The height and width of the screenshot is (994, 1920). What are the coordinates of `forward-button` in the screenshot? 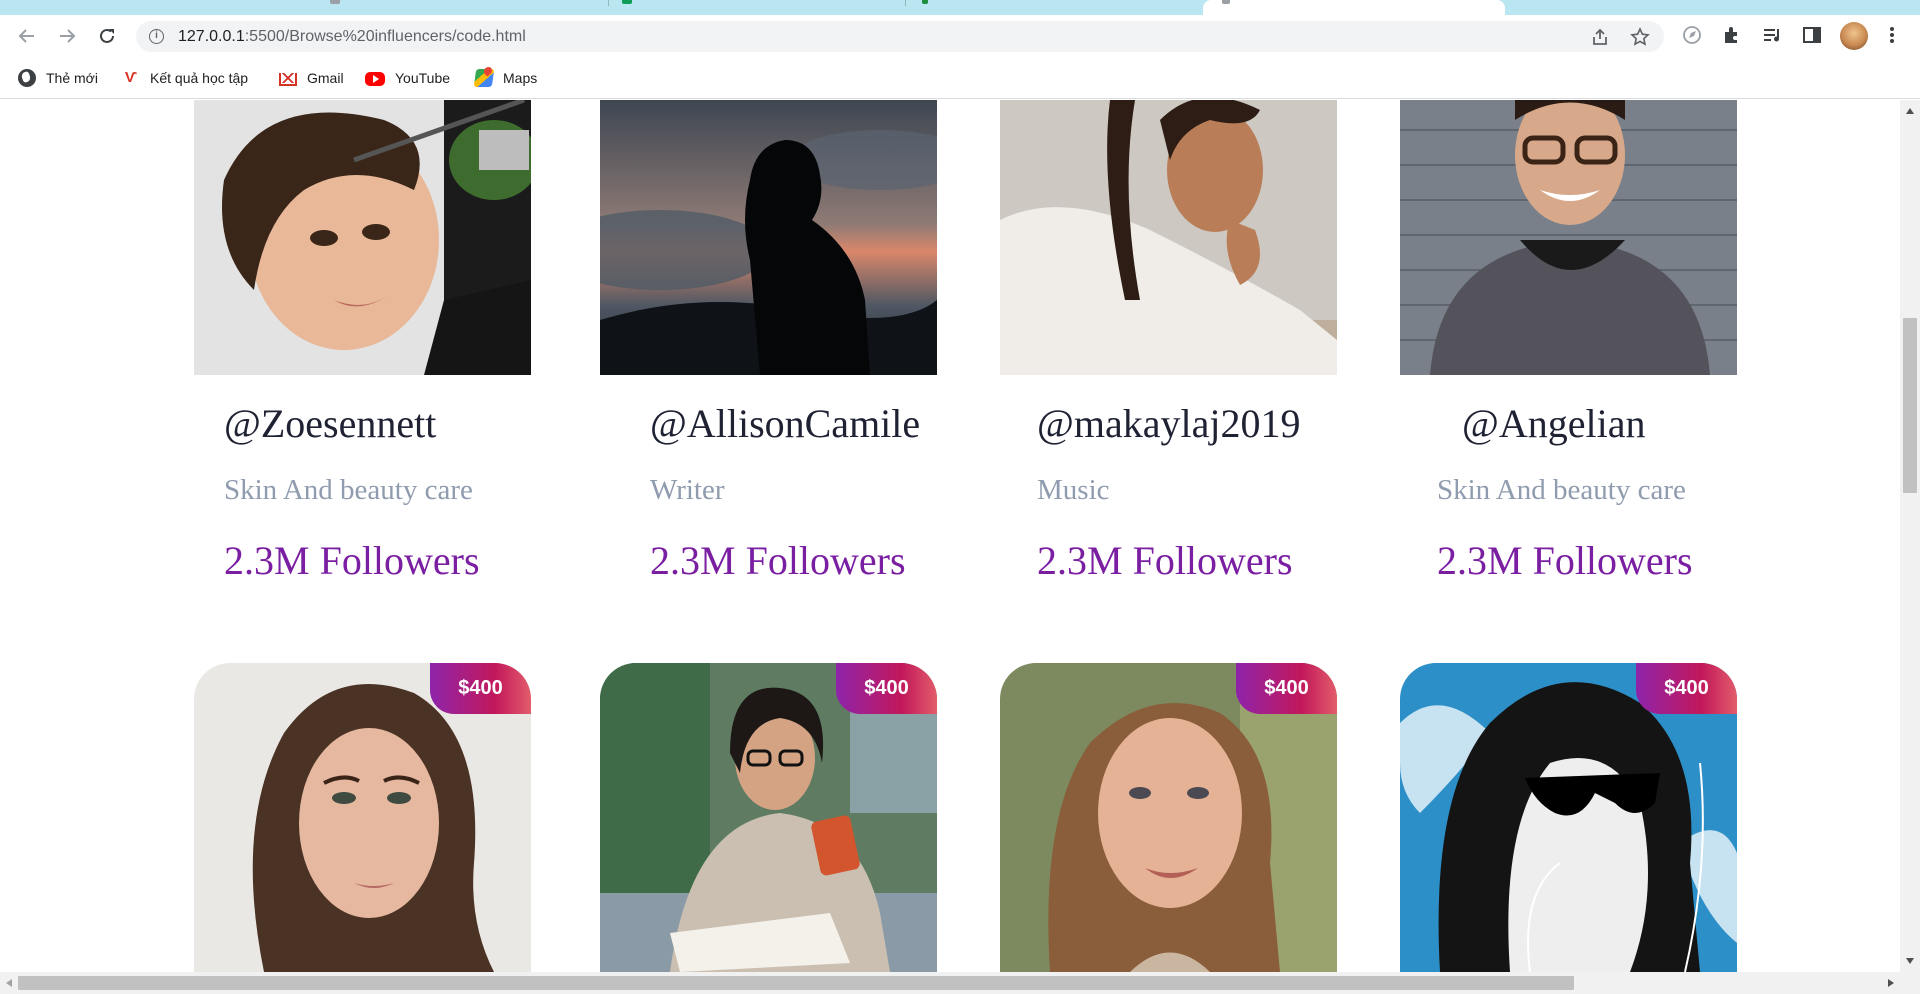 It's located at (67, 36).